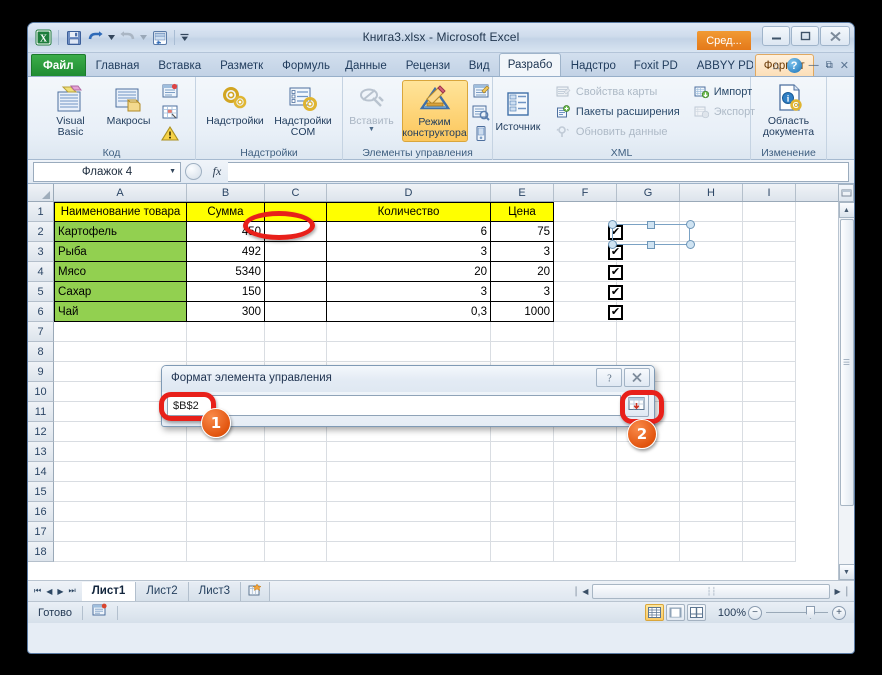  I want to click on prev-sheet-button: ◀, so click(49, 591).